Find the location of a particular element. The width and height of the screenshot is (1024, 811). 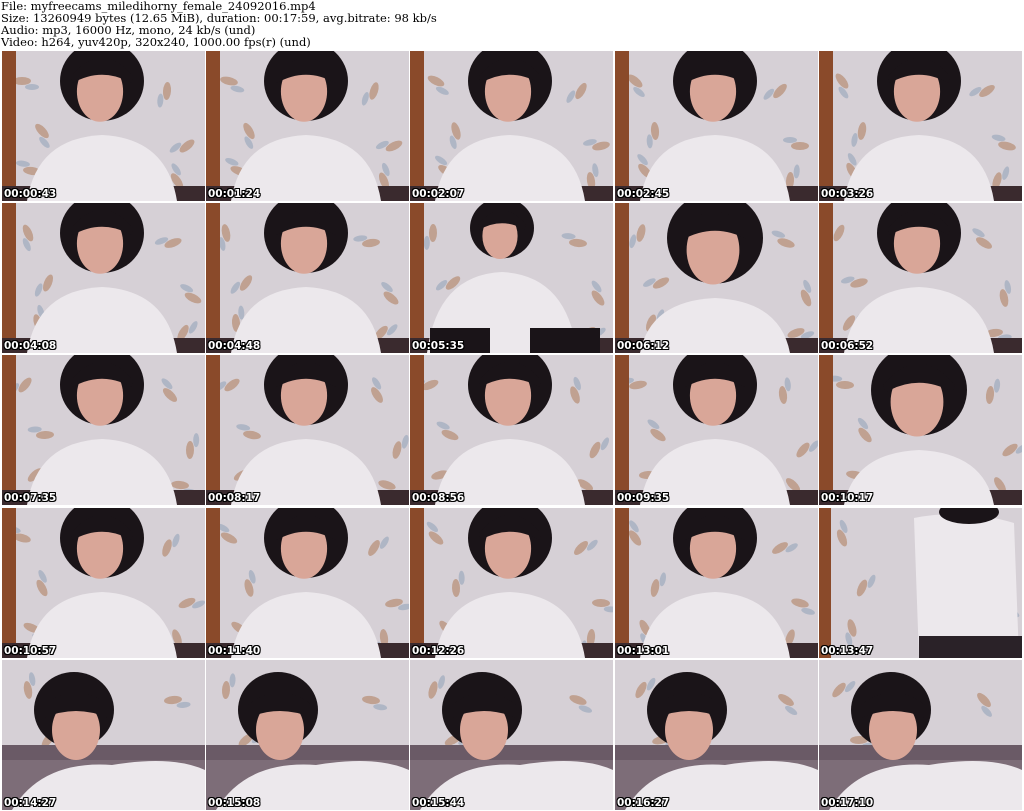

thumbnail-frame: 00:09:35 is located at coordinates (716, 430).